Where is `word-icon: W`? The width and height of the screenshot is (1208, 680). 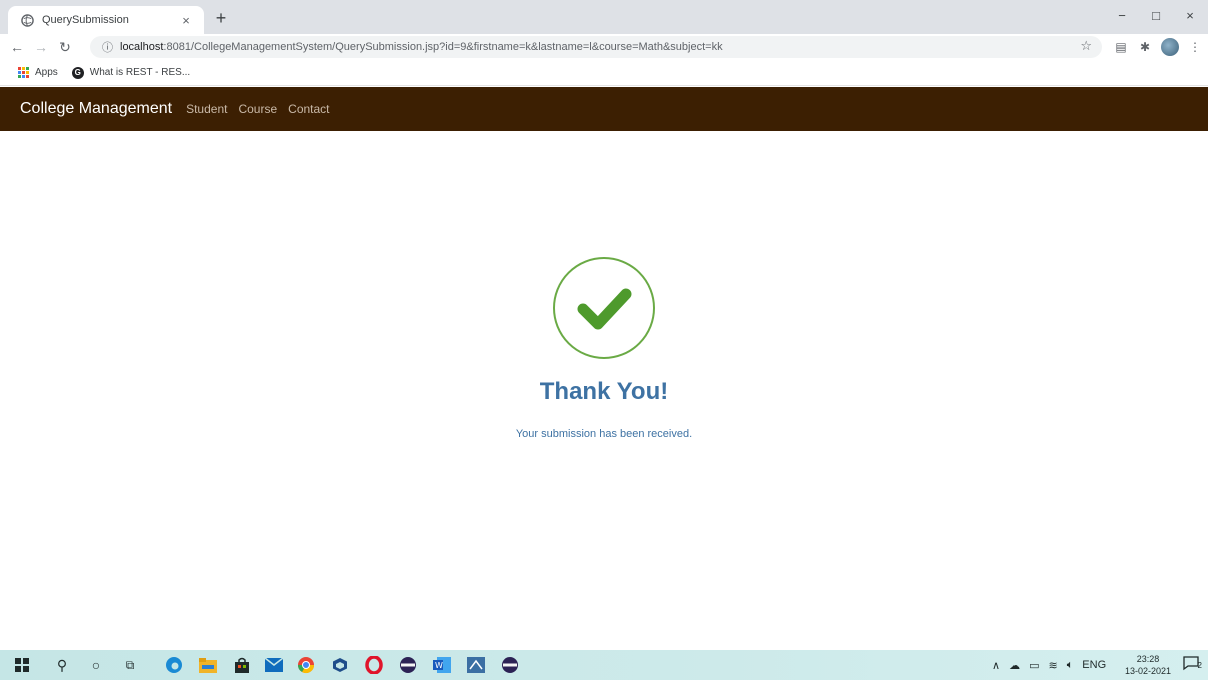
word-icon: W is located at coordinates (442, 665).